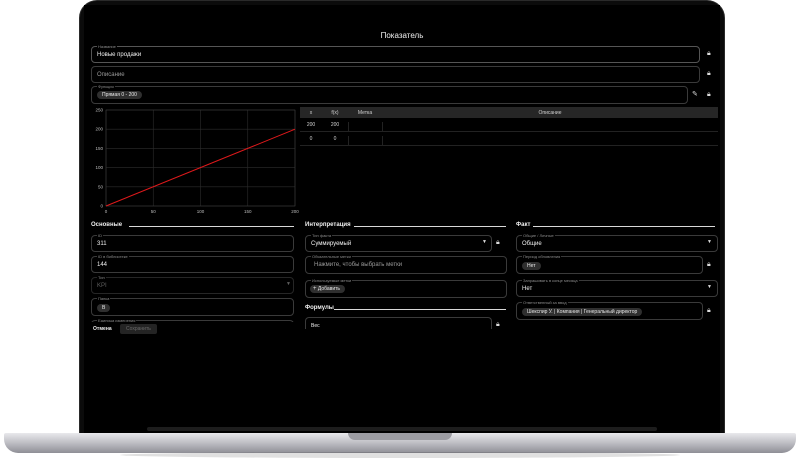 The width and height of the screenshot is (800, 464). I want to click on add-tag-button: + Добавить, so click(328, 289).